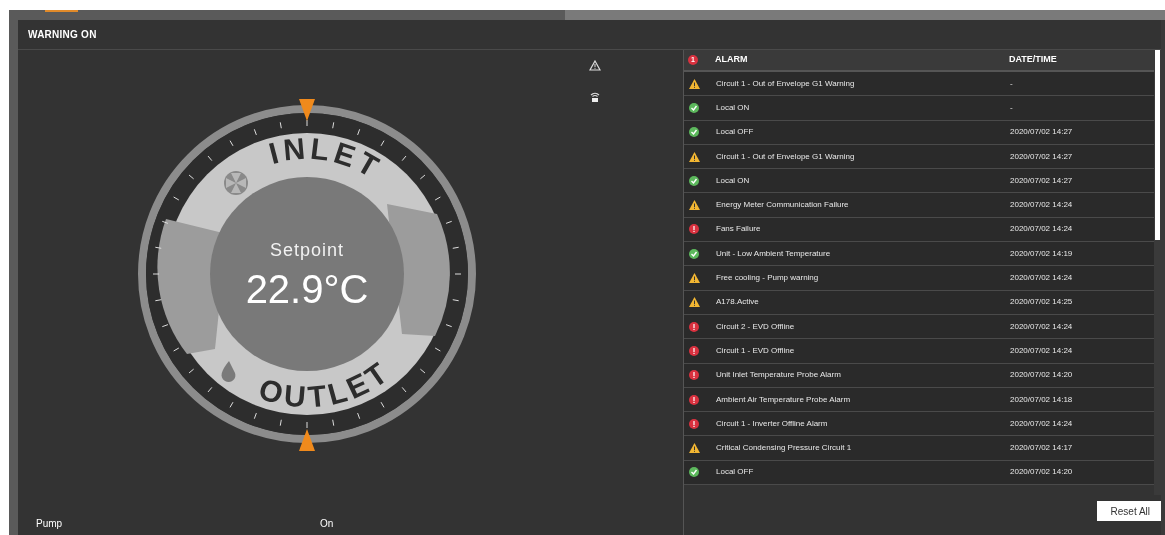  Describe the element at coordinates (307, 250) in the screenshot. I see `setpoint-label: Setpoint` at that location.